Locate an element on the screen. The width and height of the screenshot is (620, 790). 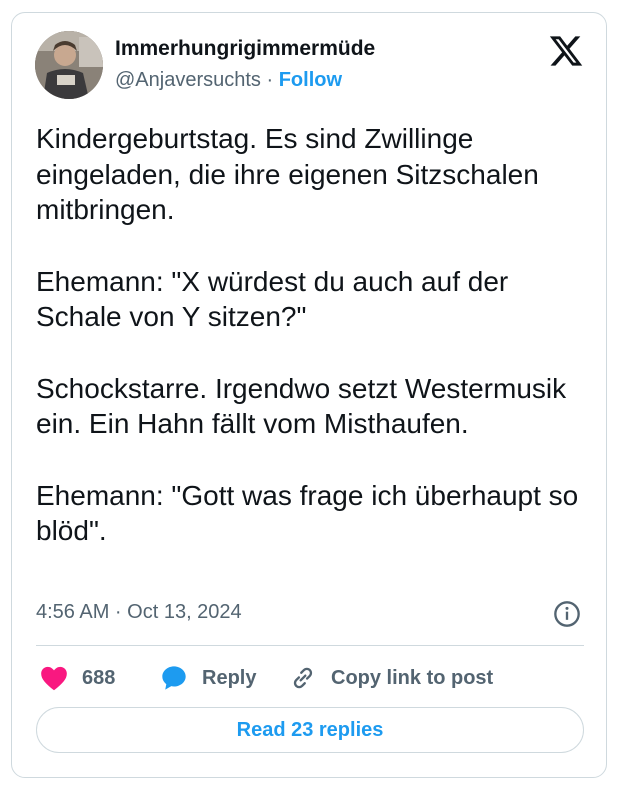
read-replies-button: Read 23 replies is located at coordinates (310, 730).